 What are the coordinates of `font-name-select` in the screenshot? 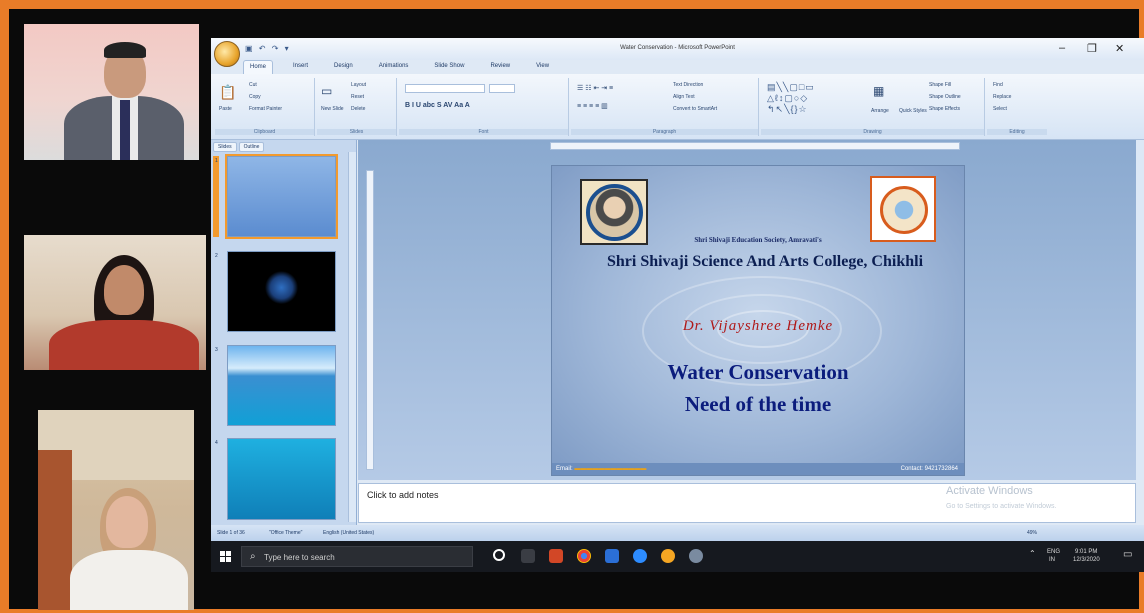 It's located at (445, 88).